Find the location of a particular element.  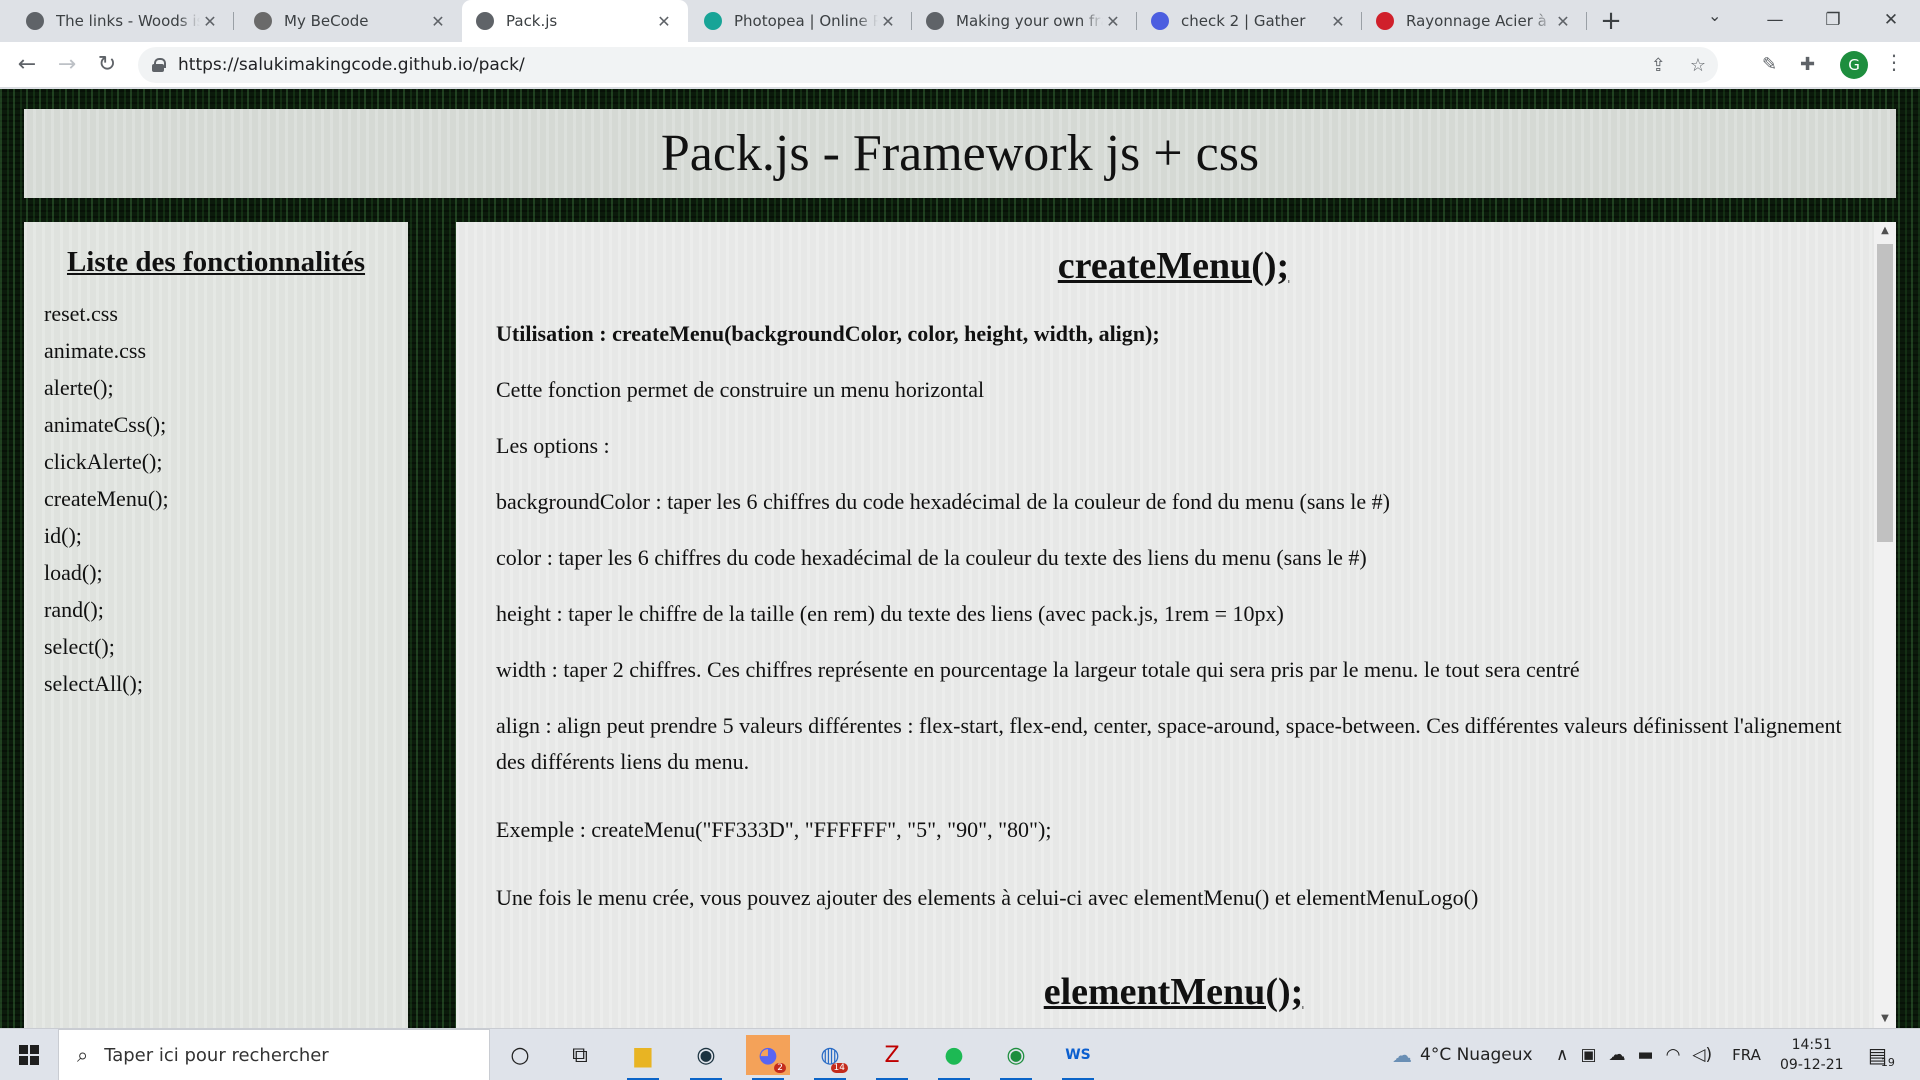

sidebar-item: reset.css is located at coordinates (226, 313).